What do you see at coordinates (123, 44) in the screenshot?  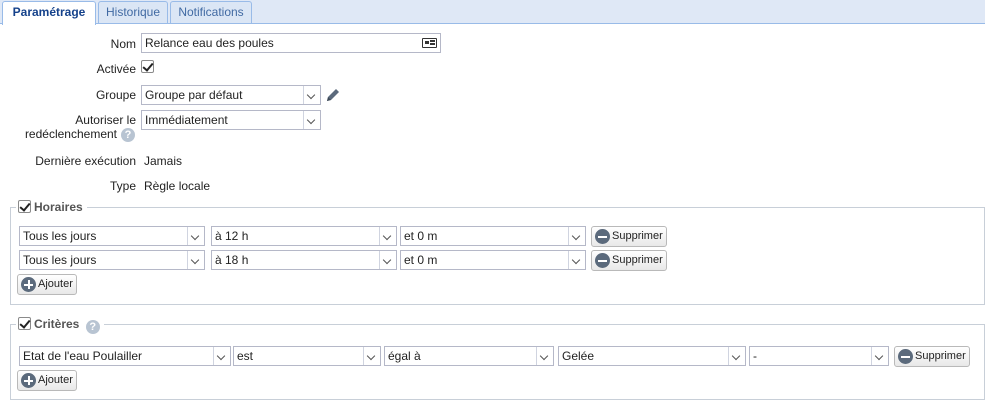 I see `nom-label: Nom` at bounding box center [123, 44].